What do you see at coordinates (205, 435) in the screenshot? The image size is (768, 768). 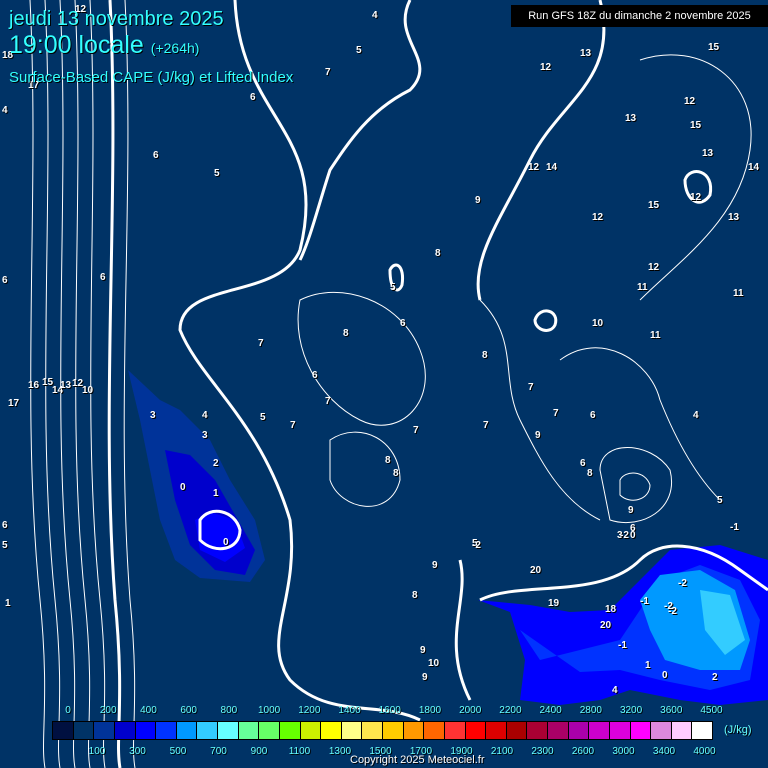 I see `lifted-index-label: 3` at bounding box center [205, 435].